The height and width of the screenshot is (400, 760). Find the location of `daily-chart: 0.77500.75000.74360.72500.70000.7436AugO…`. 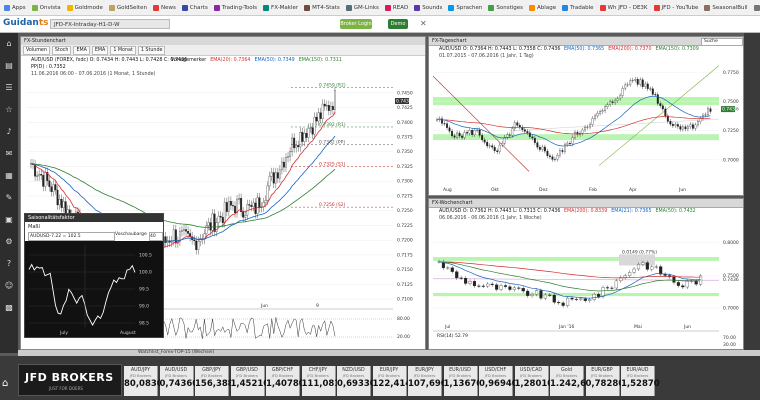

daily-chart: 0.77500.75000.74360.72500.70000.7436AugO… is located at coordinates (586, 127).